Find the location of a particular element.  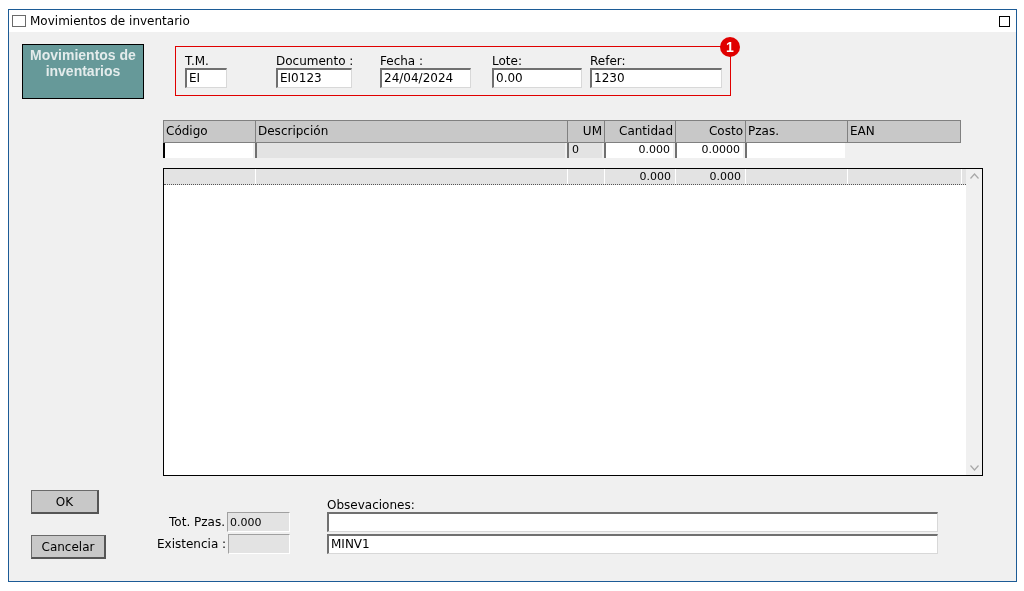

window-icon is located at coordinates (19, 21).